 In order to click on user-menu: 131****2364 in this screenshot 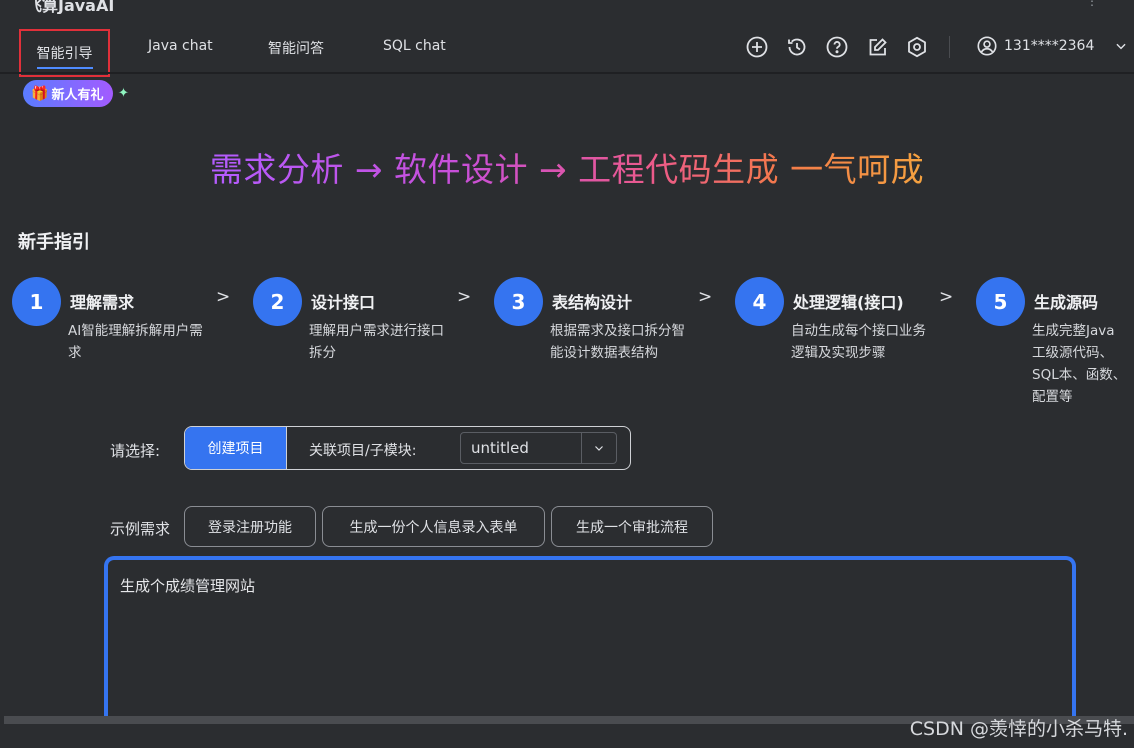, I will do `click(1052, 46)`.